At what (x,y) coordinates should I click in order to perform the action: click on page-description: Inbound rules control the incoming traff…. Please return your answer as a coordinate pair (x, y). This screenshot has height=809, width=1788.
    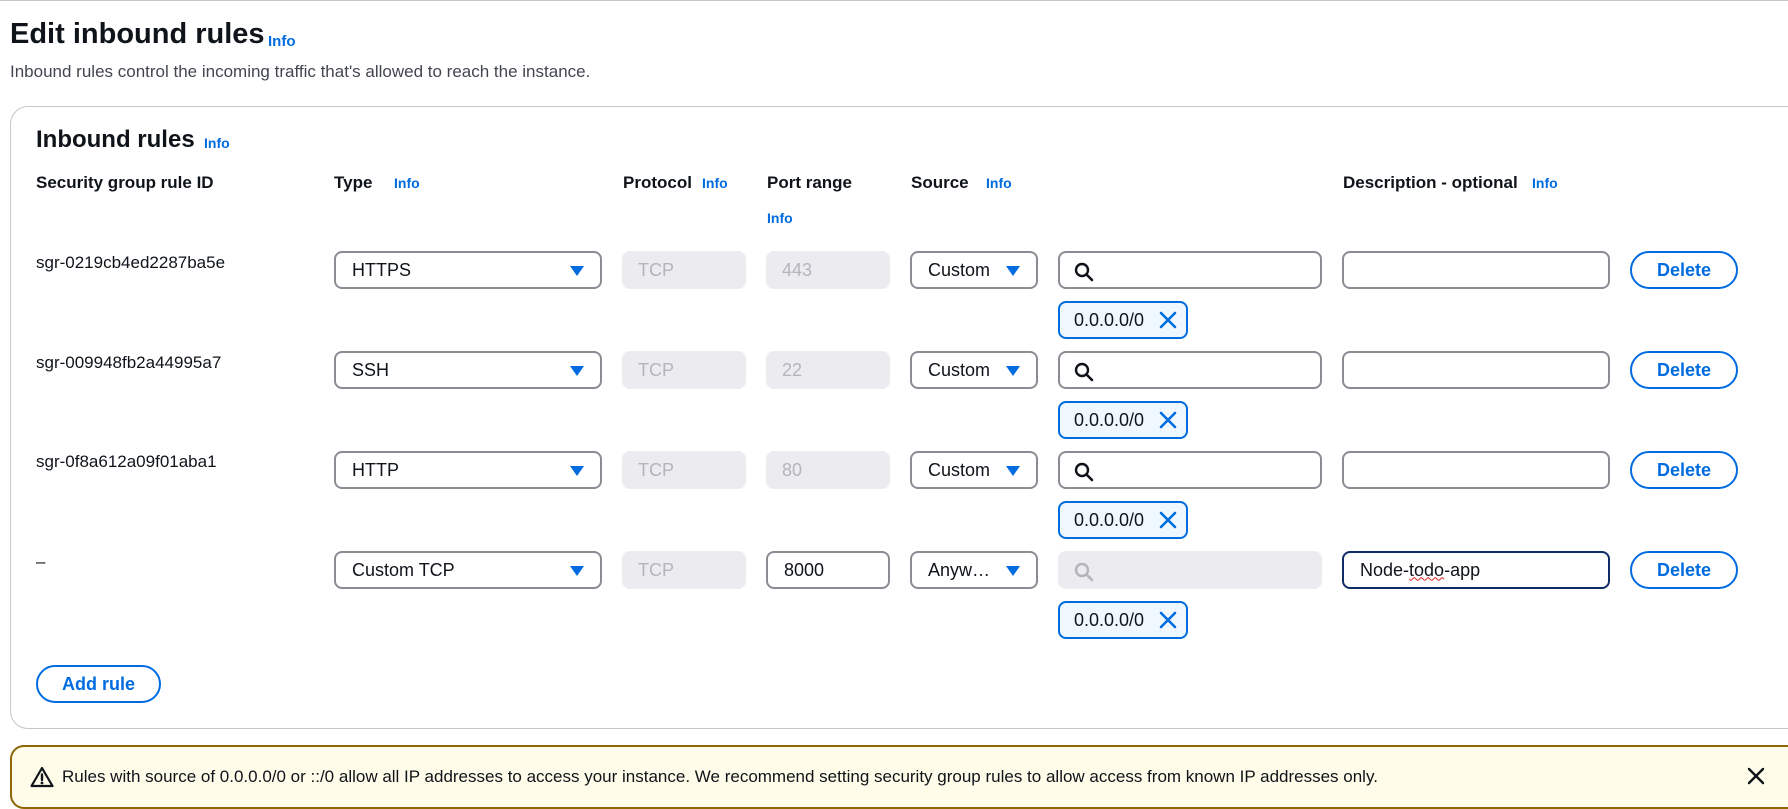
    Looking at the image, I should click on (300, 71).